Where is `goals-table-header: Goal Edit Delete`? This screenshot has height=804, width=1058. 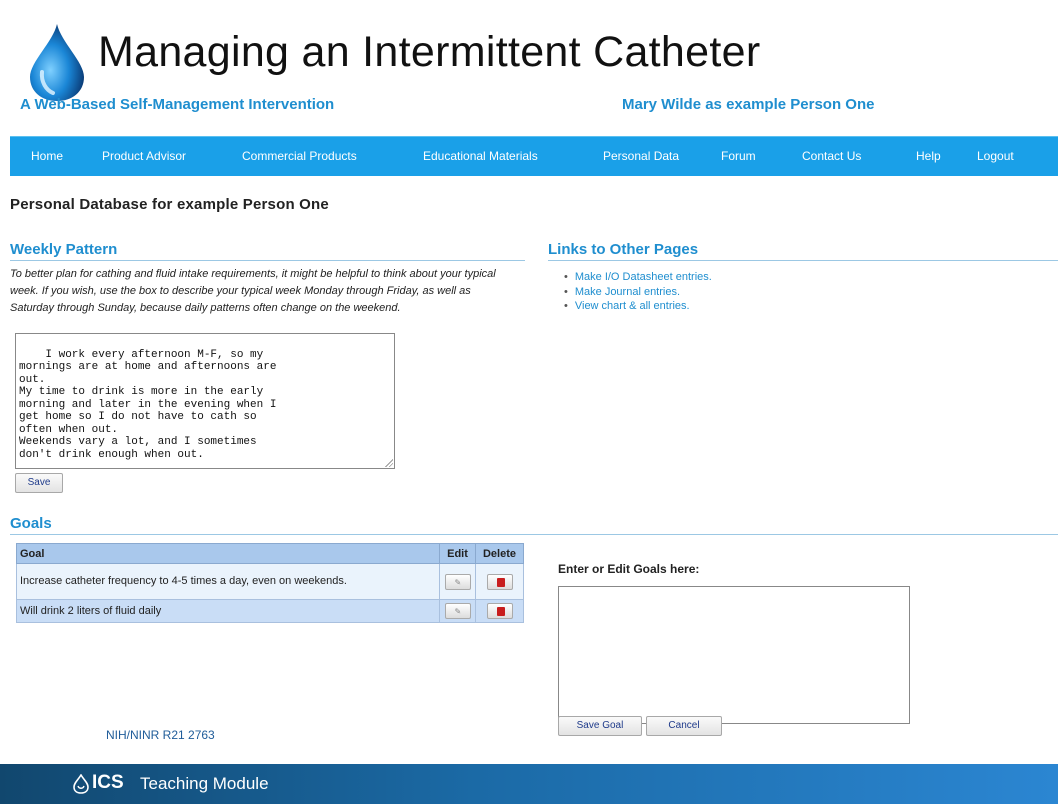 goals-table-header: Goal Edit Delete is located at coordinates (270, 553).